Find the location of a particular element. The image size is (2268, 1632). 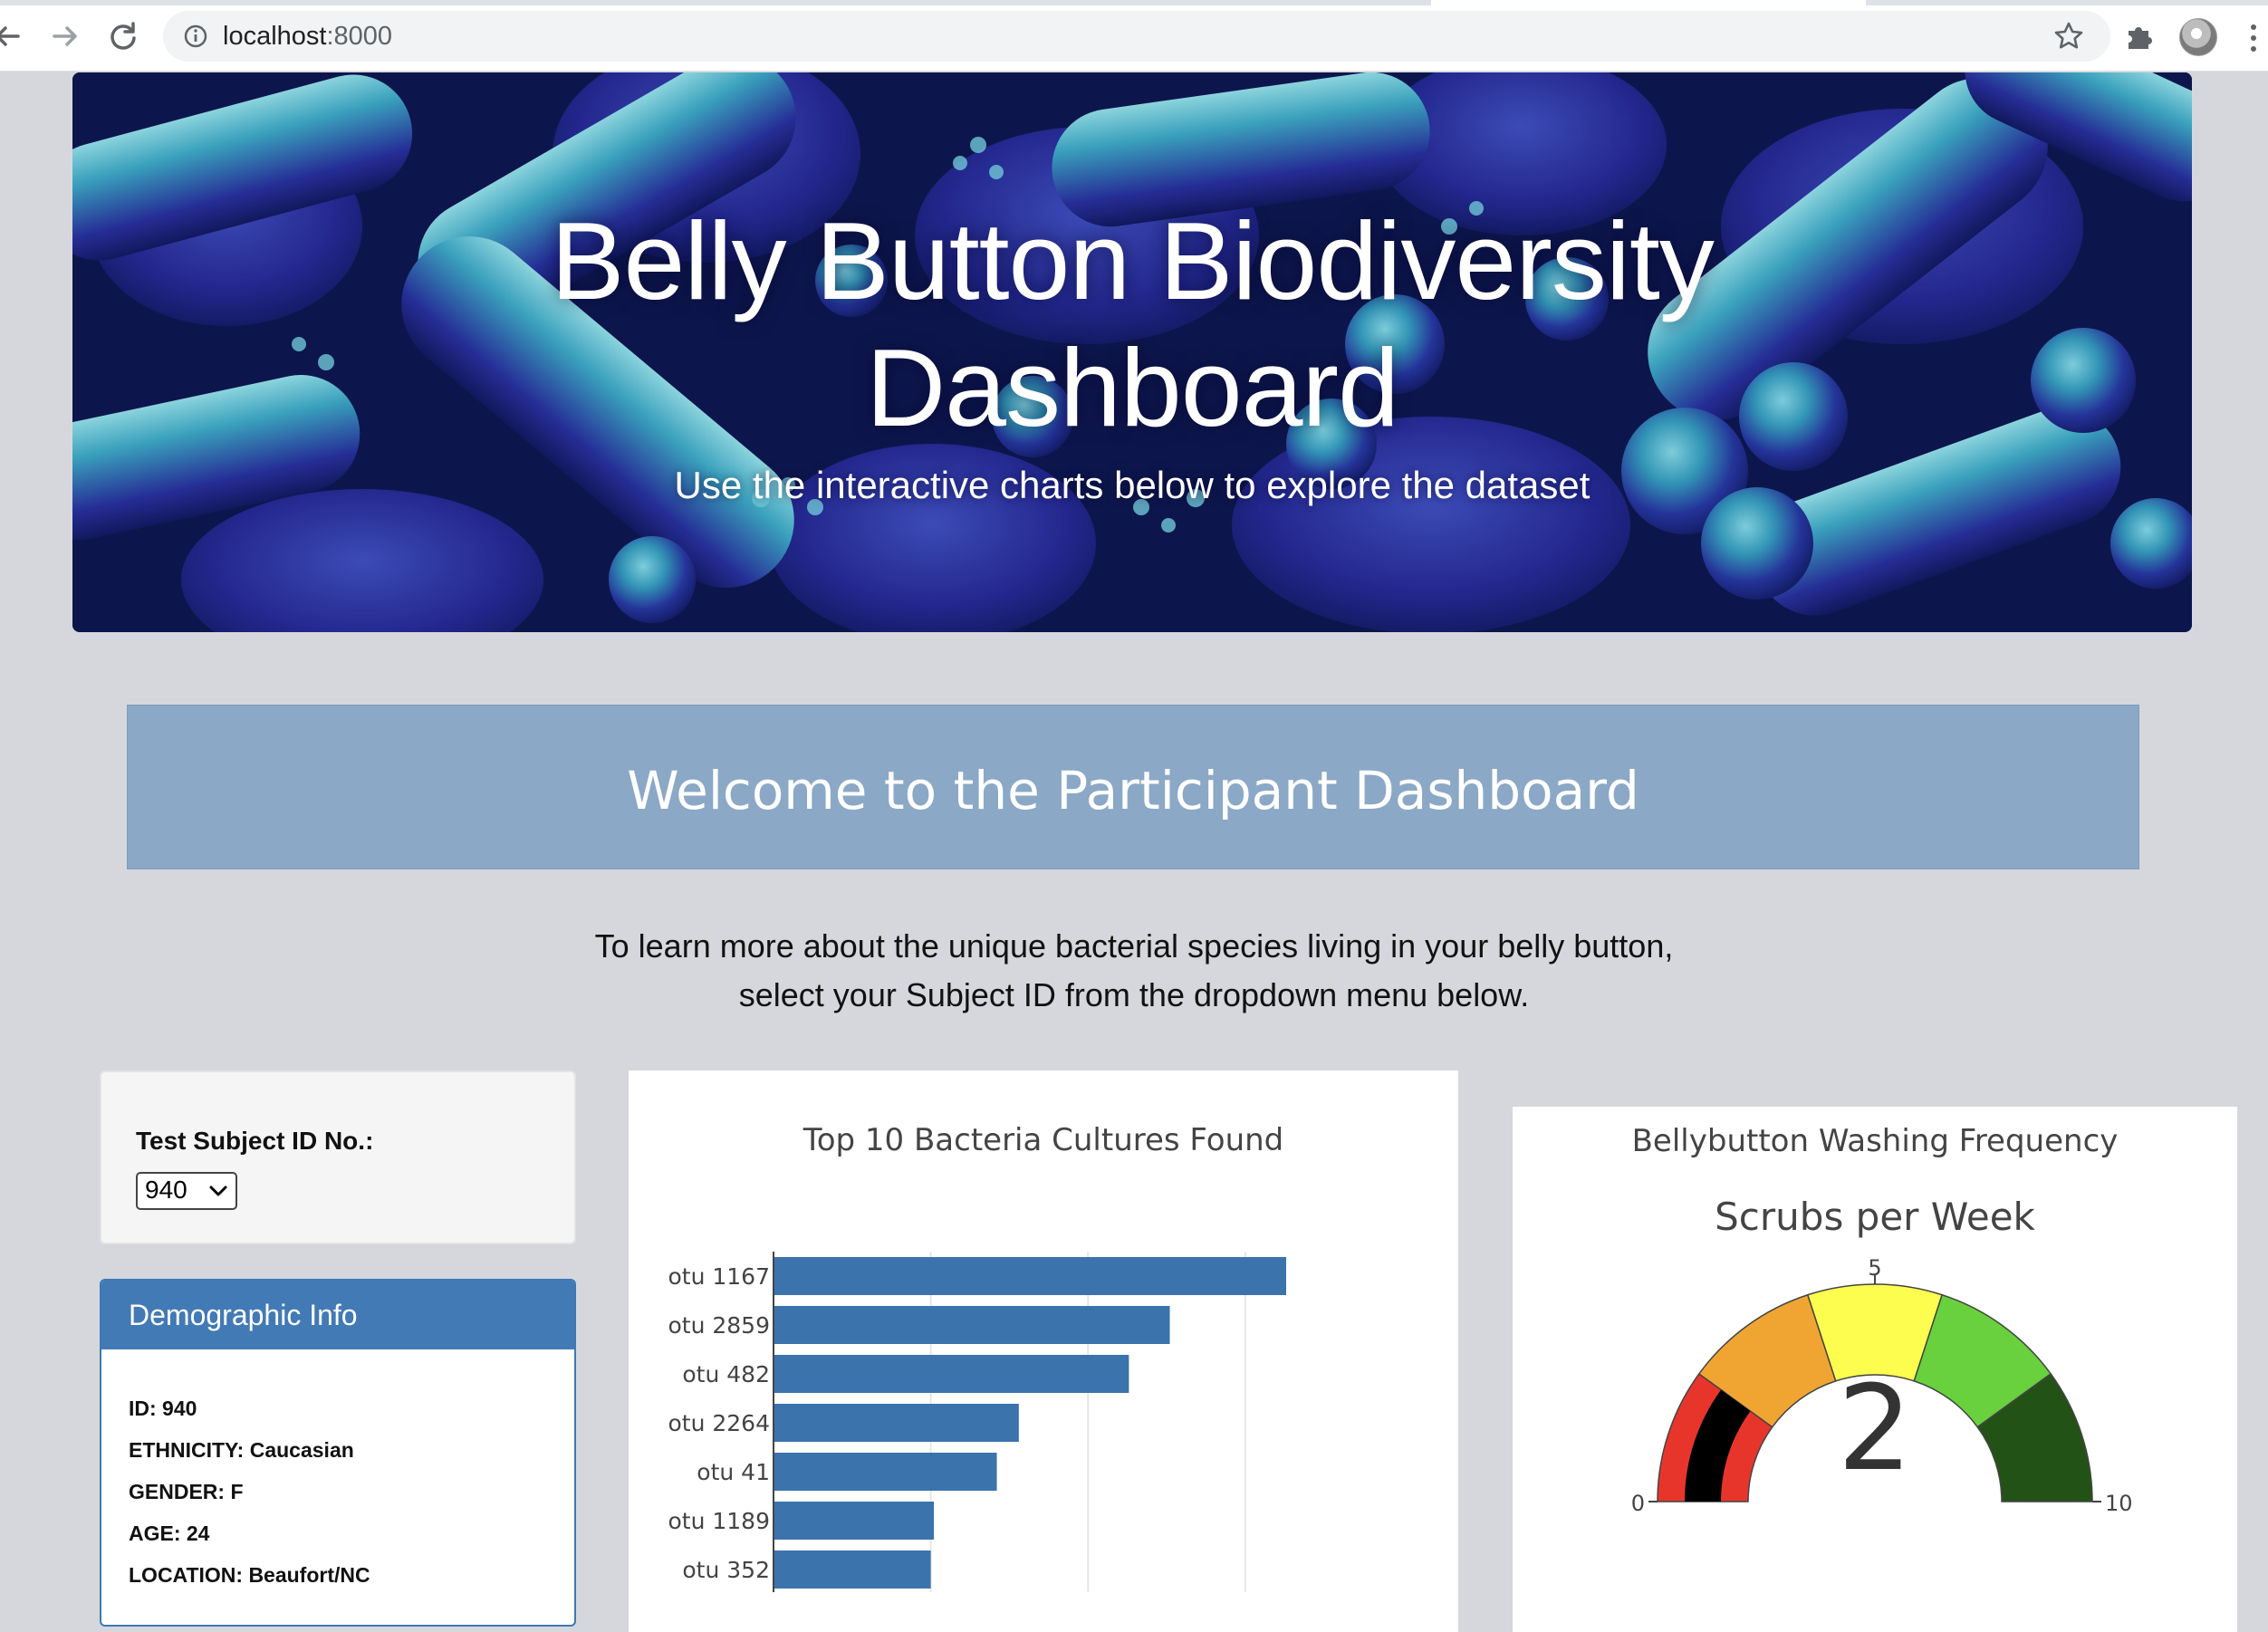

bar-chart-title: Top 10 Bacteria Cultures Found is located at coordinates (1043, 1140).